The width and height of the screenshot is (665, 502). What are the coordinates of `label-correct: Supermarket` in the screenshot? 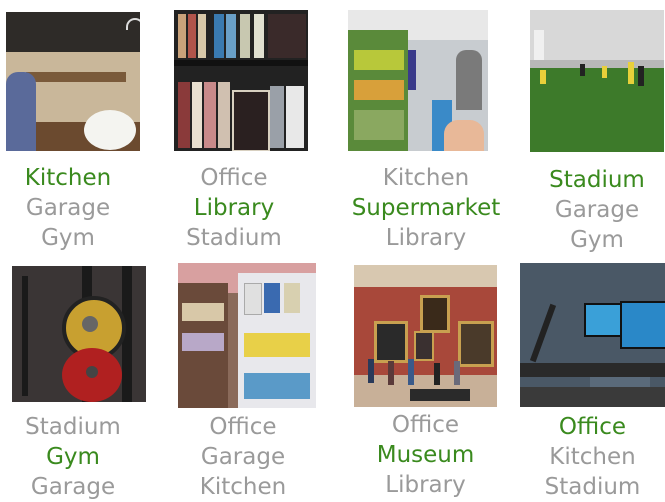 It's located at (426, 208).